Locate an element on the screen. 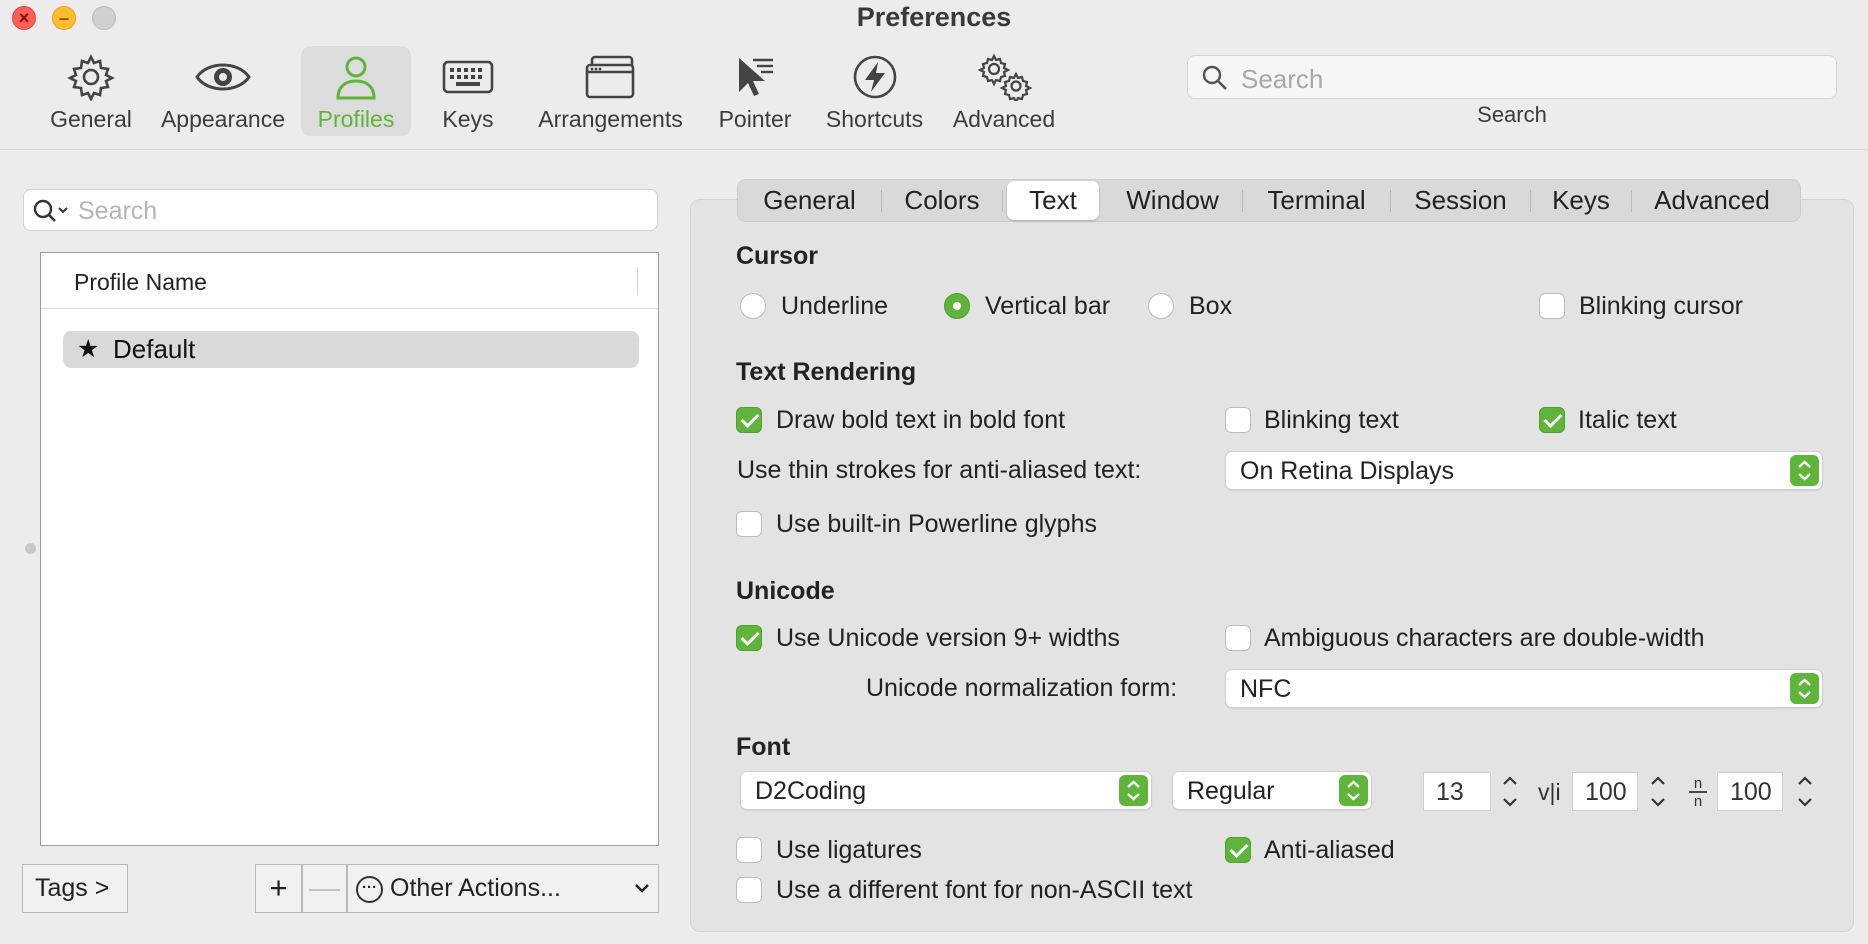  tab-text: Text is located at coordinates (1053, 200).